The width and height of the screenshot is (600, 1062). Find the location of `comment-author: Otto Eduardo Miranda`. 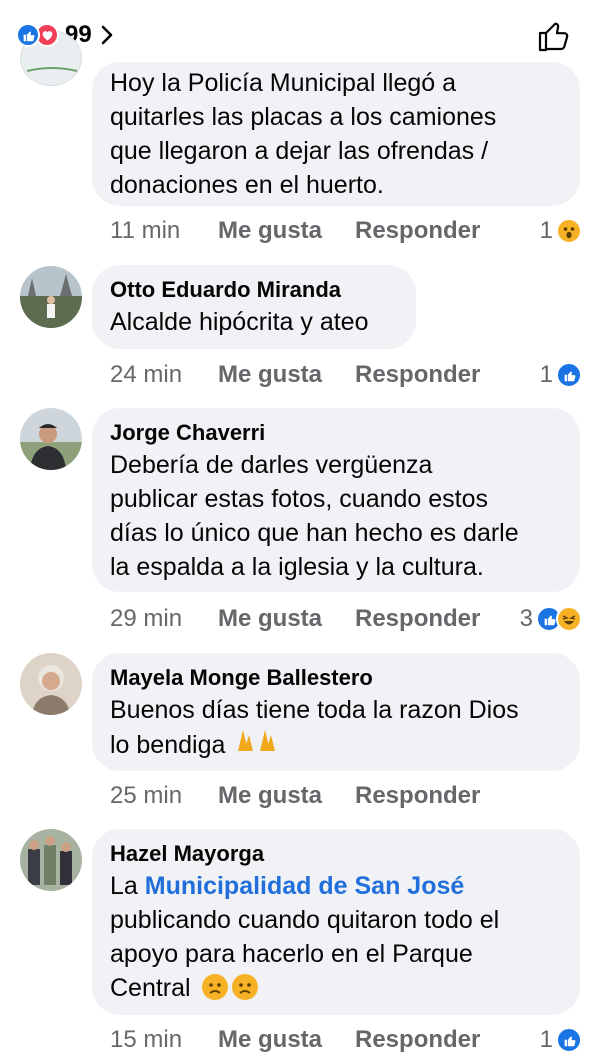

comment-author: Otto Eduardo Miranda is located at coordinates (254, 290).